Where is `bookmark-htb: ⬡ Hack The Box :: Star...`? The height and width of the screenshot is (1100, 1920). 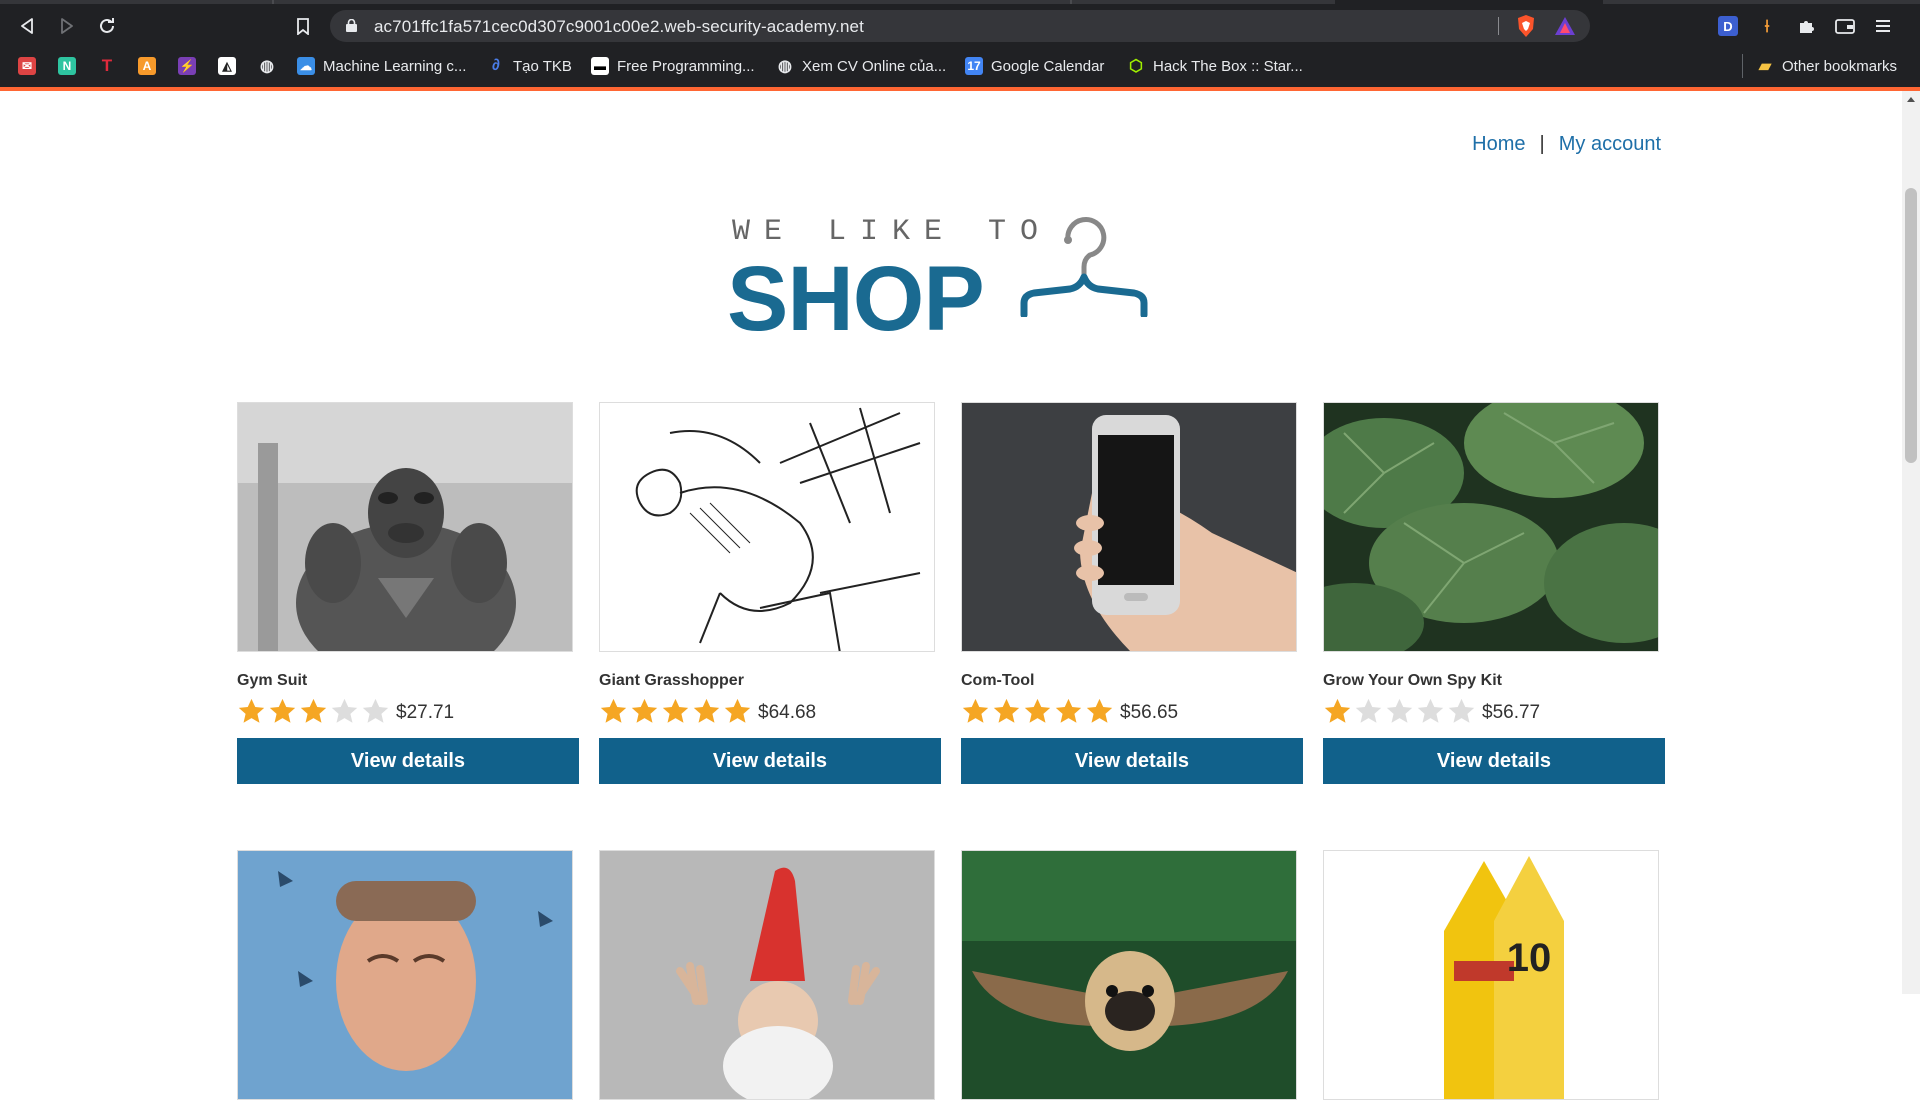
bookmark-htb: ⬡ Hack The Box :: Star... is located at coordinates (1215, 66).